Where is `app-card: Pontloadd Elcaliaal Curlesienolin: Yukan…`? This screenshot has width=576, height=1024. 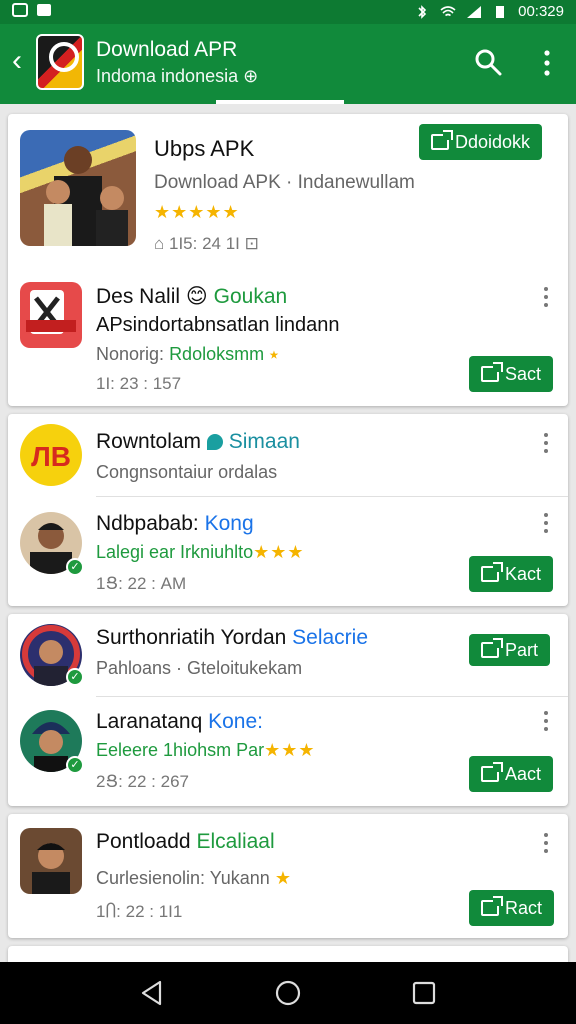
app-card: Pontloadd Elcaliaal Curlesienolin: Yukan… is located at coordinates (288, 876).